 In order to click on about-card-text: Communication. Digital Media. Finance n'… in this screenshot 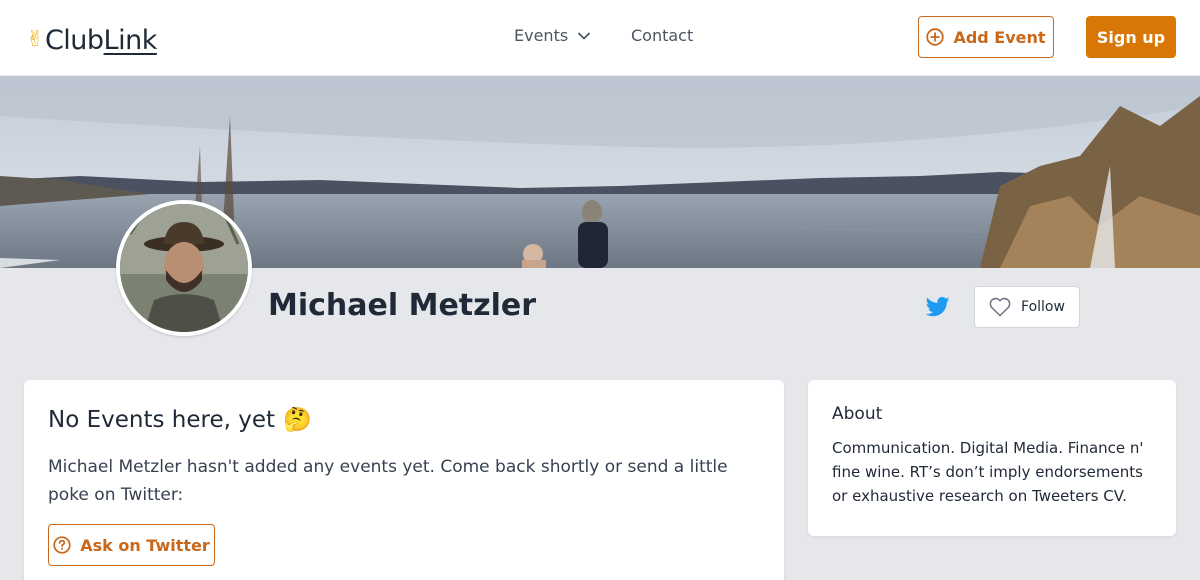, I will do `click(988, 472)`.